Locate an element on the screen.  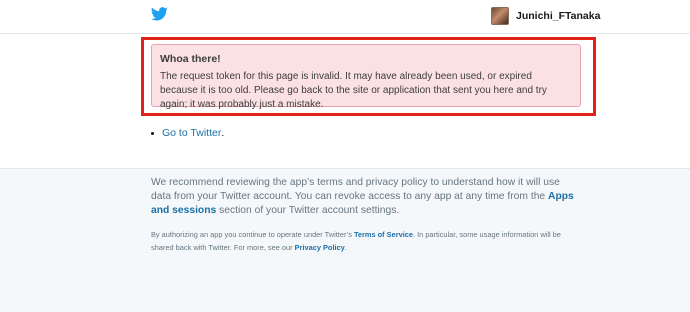
user-account-menu: Junichi_FTanaka is located at coordinates (545, 16).